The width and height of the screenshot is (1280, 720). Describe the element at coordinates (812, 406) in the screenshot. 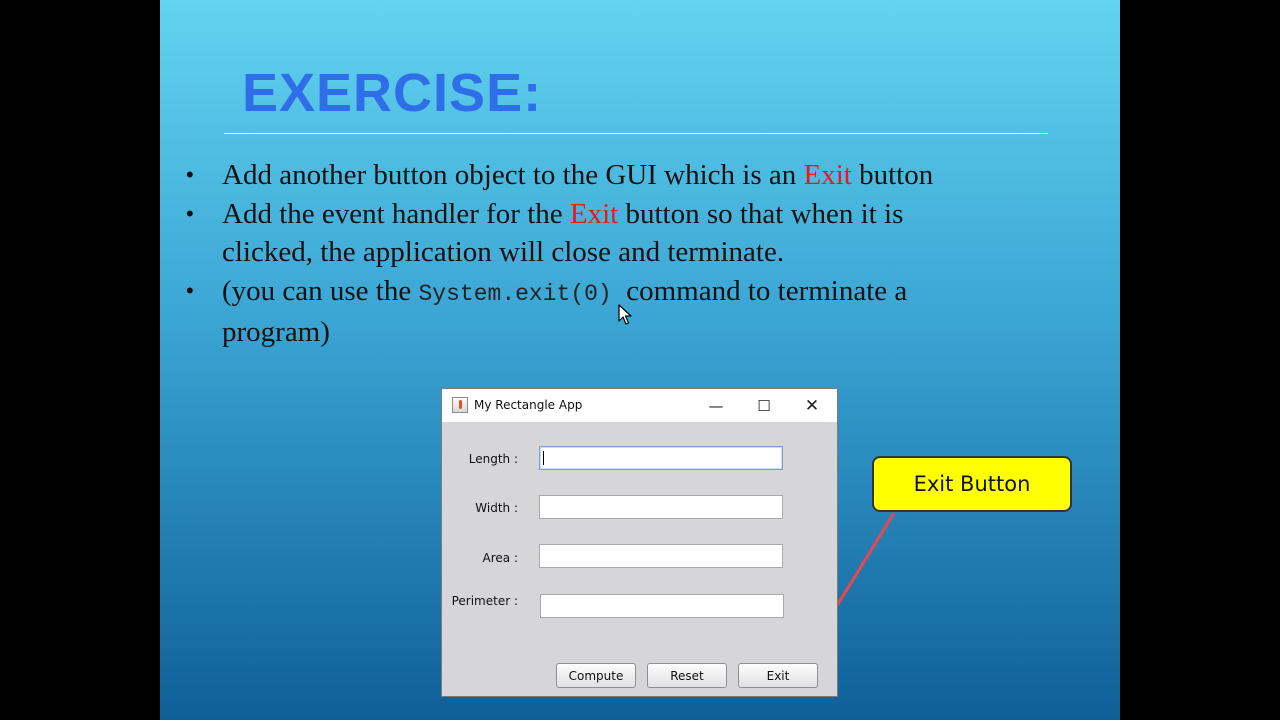

I see `close-button: ✕` at that location.